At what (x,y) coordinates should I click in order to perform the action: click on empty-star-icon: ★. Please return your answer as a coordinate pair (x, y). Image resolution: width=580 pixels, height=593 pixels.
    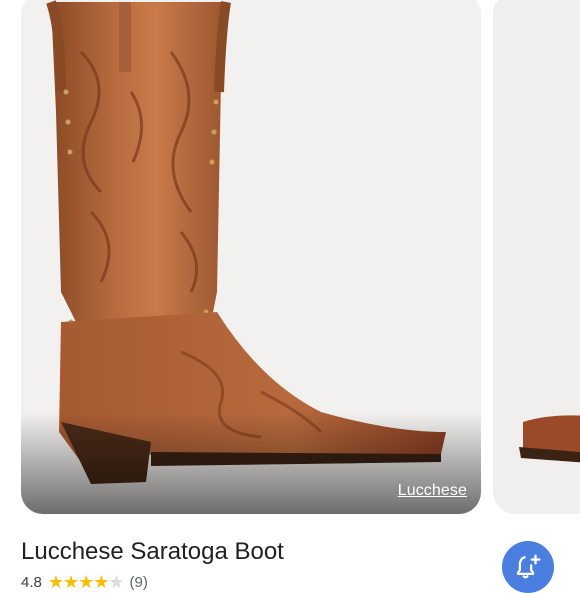
    Looking at the image, I should click on (116, 581).